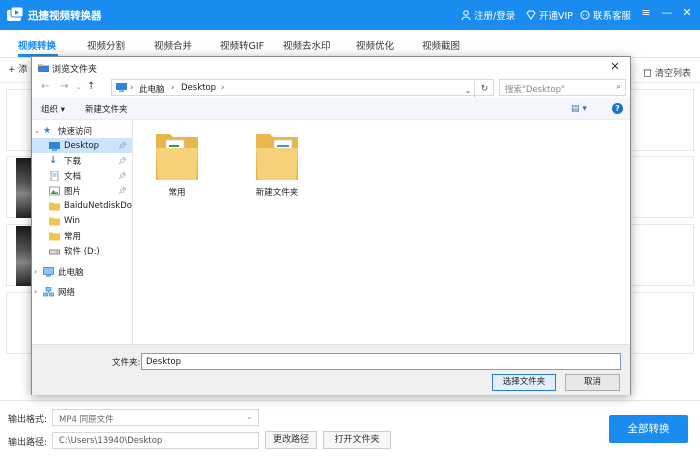 This screenshot has height=459, width=700. Describe the element at coordinates (375, 45) in the screenshot. I see `tab-video-optimize: 视频优化` at that location.